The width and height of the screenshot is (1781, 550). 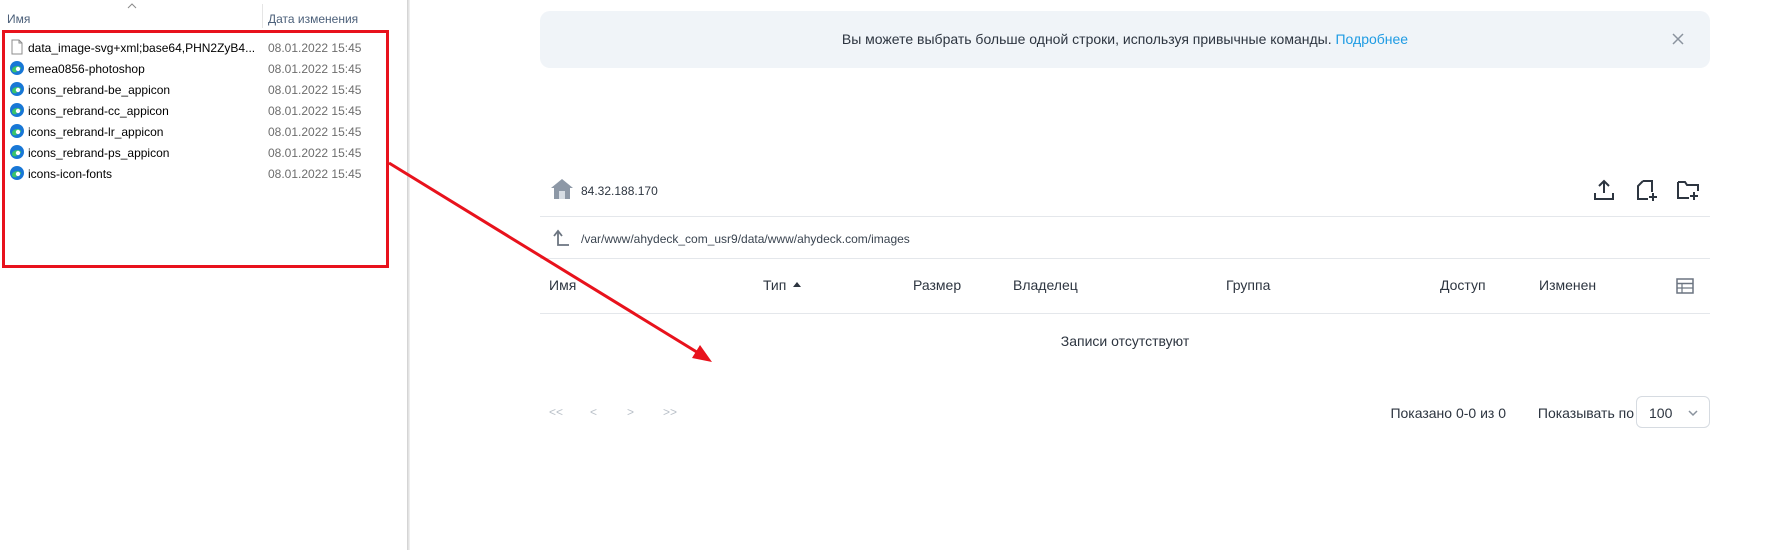 I want to click on host-toolbar: 84.32.188.170, so click(x=1125, y=195).